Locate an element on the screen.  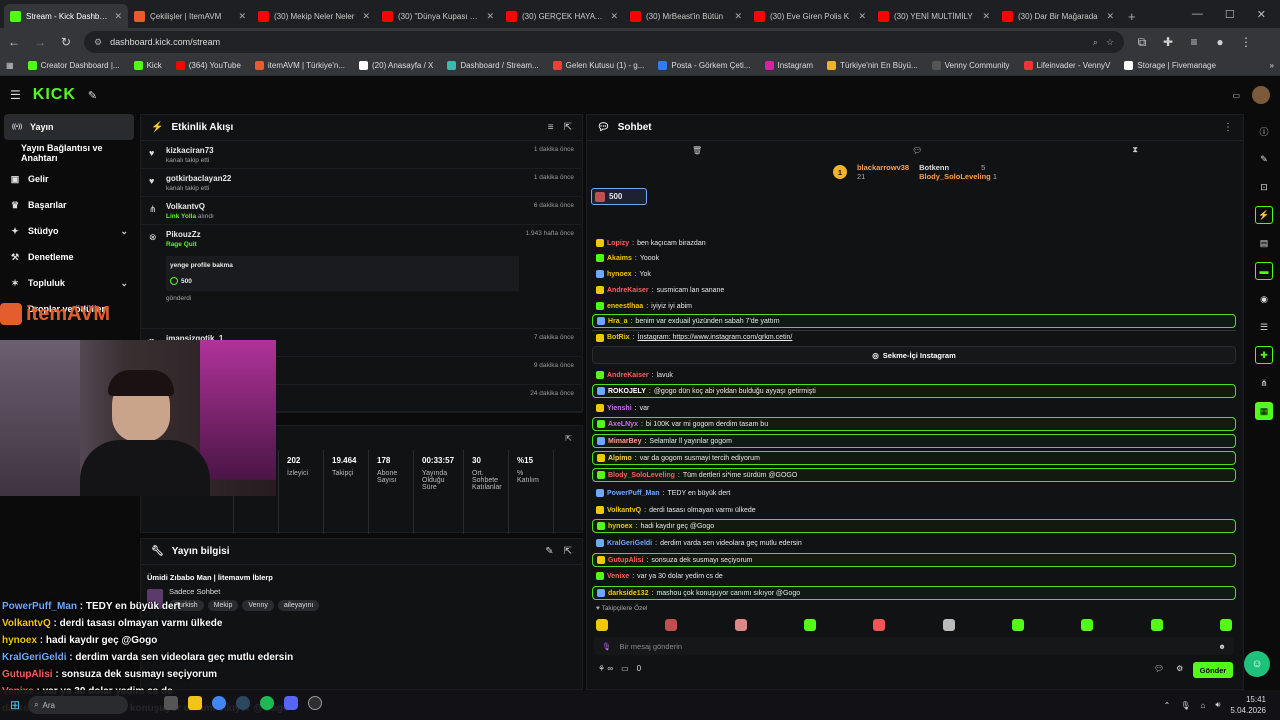
browser-tab: (30) Mekip Neler Neler ✕ is located at coordinates (314, 16).